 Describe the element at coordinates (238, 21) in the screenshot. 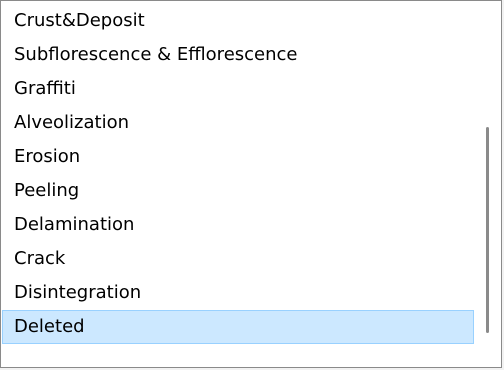

I see `list-item-crust-deposit: Crust&Deposit` at that location.